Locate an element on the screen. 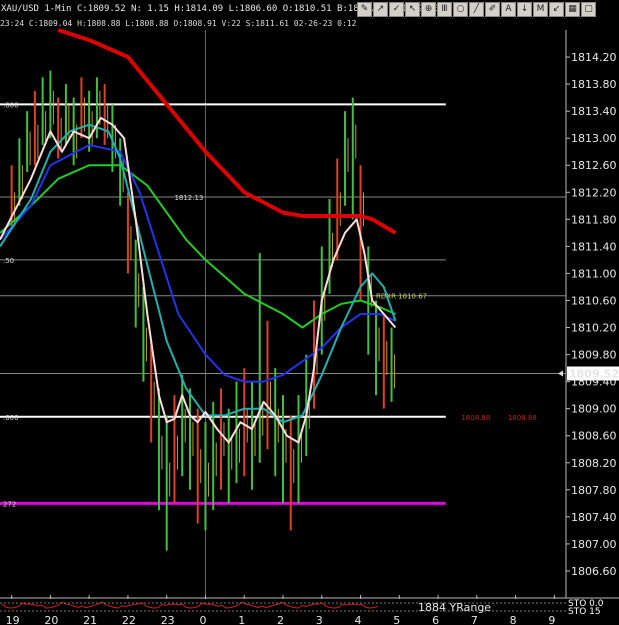 The height and width of the screenshot is (625, 619). x-tick-label: 2 is located at coordinates (280, 619).